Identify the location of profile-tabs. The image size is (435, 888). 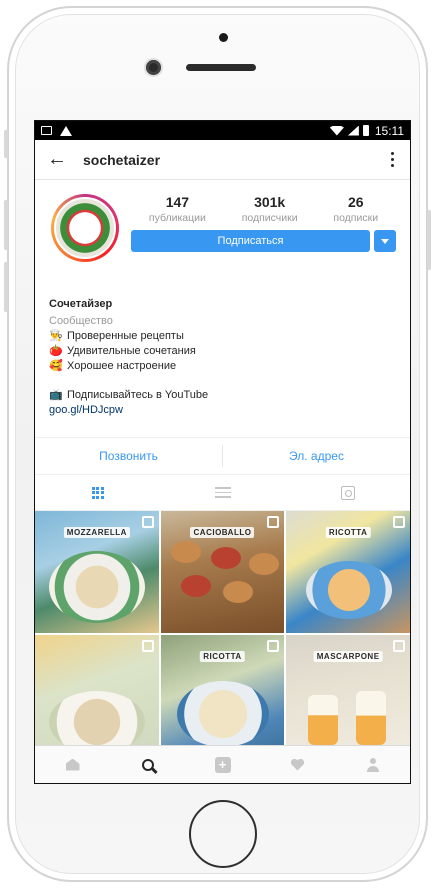
(222, 493).